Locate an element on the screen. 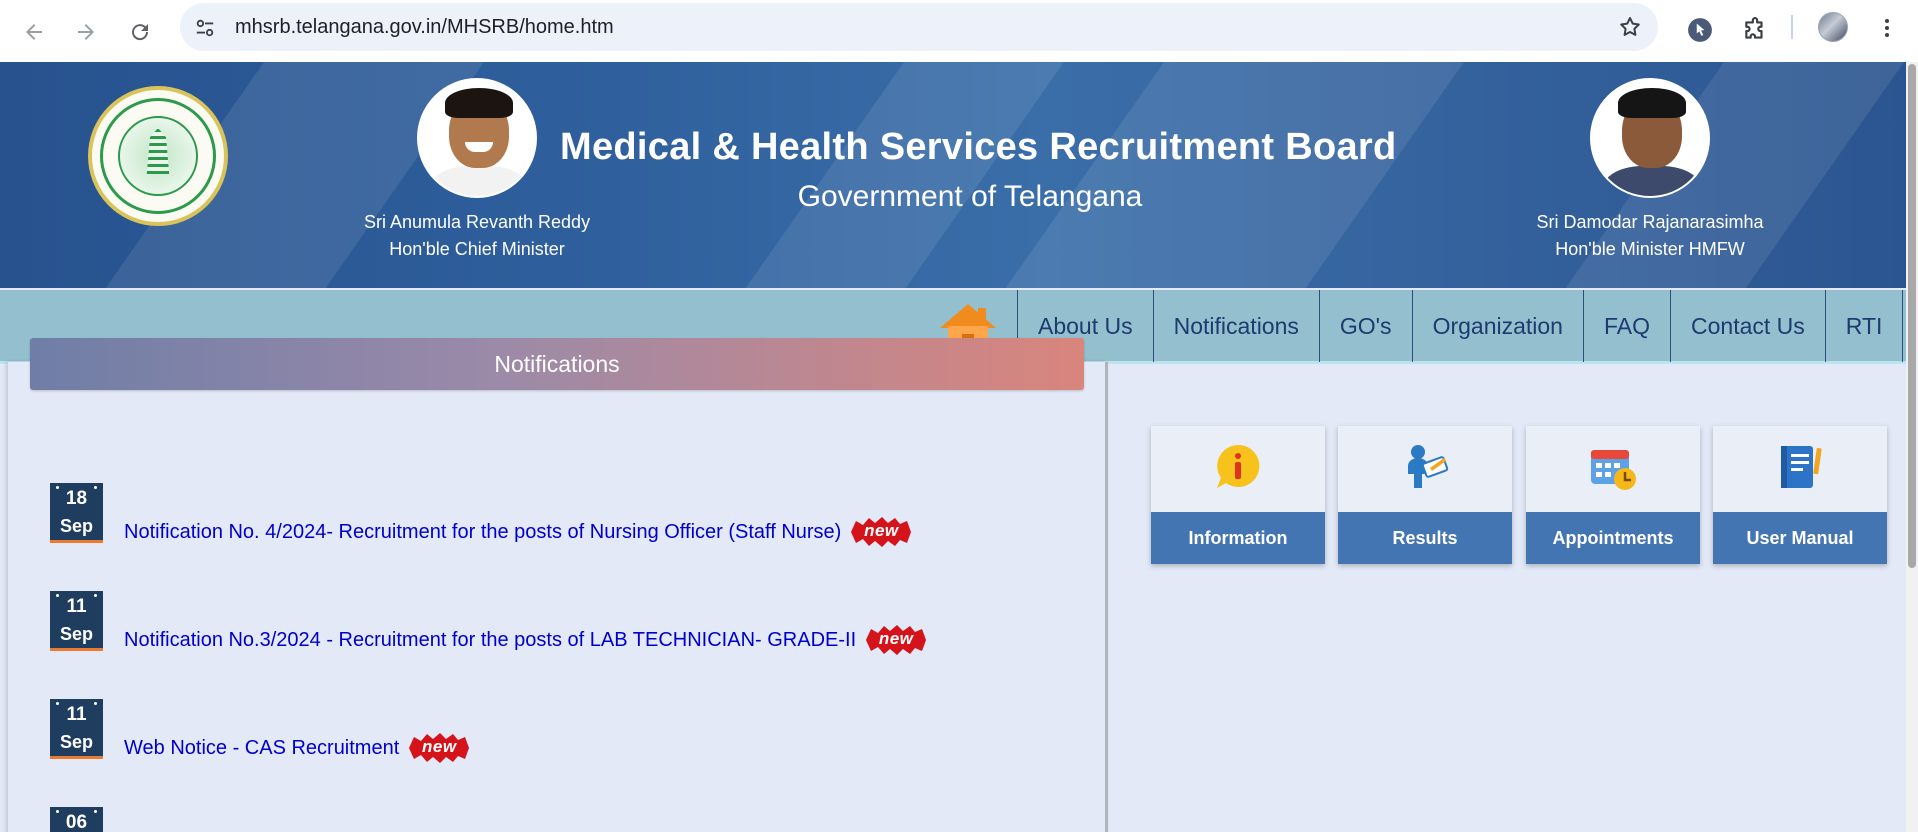 The height and width of the screenshot is (832, 1918). health-minister-name: Sri Damodar Rajanarasimha is located at coordinates (1650, 222).